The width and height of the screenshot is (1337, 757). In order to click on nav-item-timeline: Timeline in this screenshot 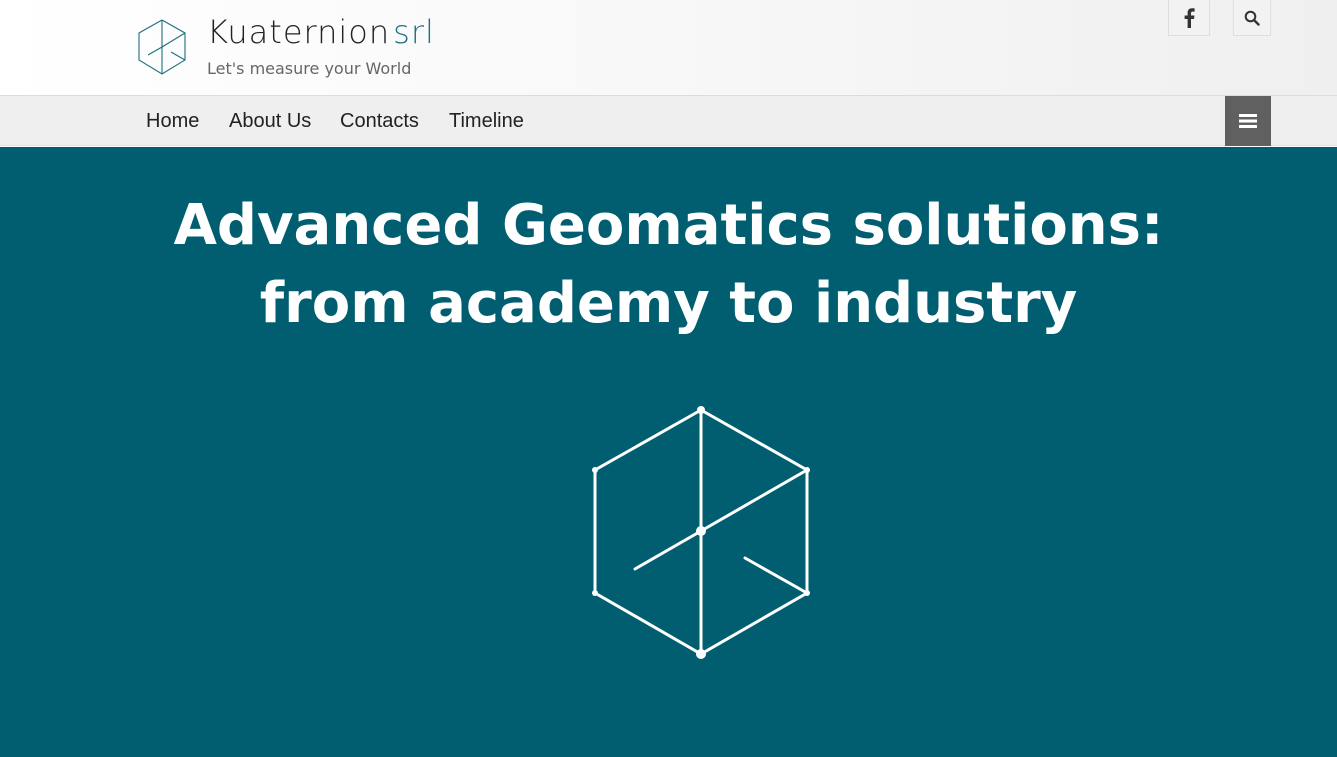, I will do `click(486, 121)`.